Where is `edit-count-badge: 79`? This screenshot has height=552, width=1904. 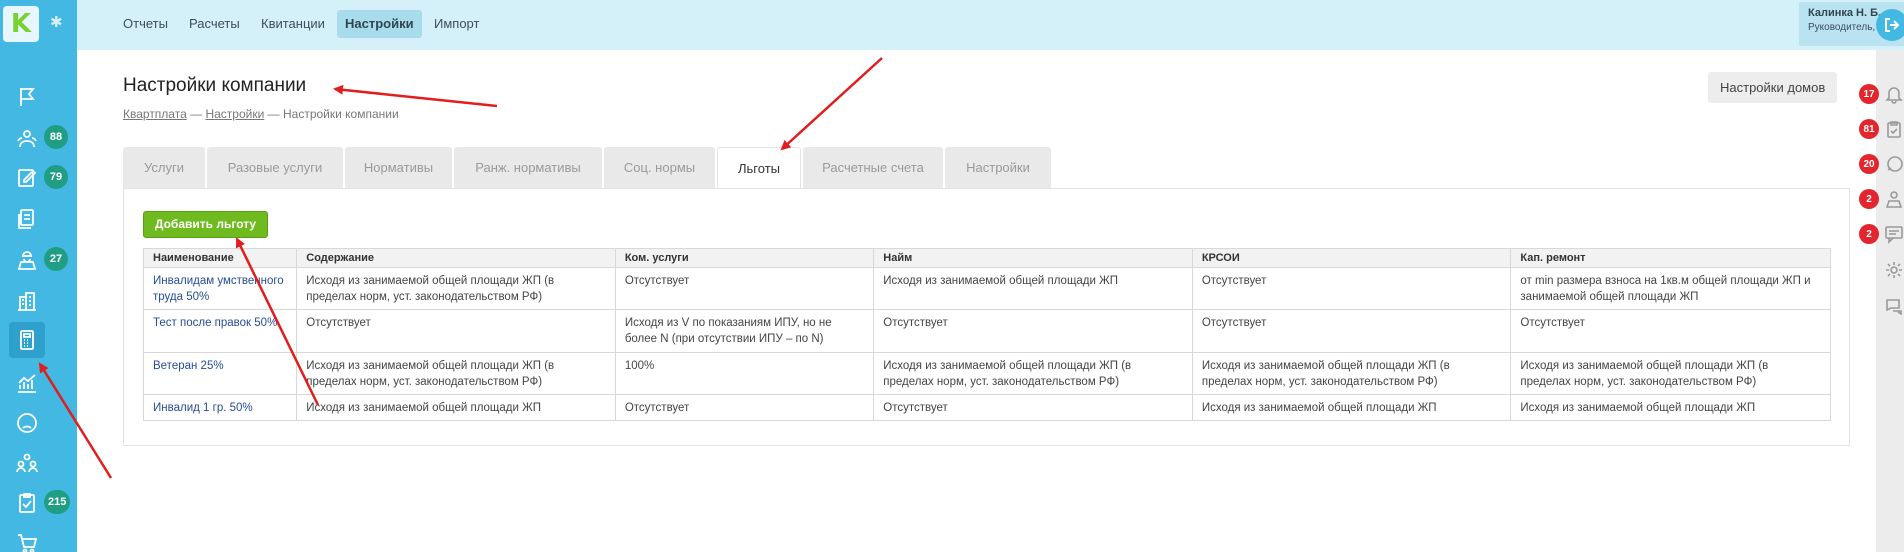 edit-count-badge: 79 is located at coordinates (56, 177).